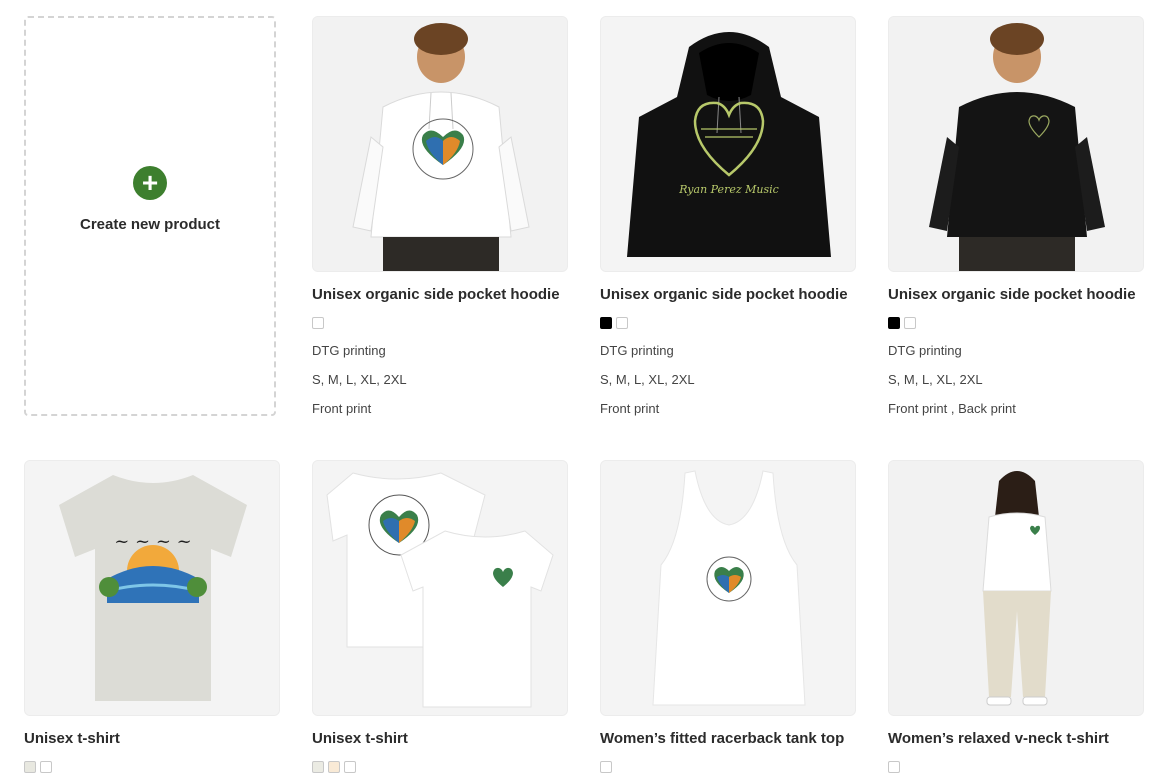 This screenshot has width=1168, height=780. I want to click on product-card: Women’s relaxed v-neck t-shirt, so click(1016, 616).